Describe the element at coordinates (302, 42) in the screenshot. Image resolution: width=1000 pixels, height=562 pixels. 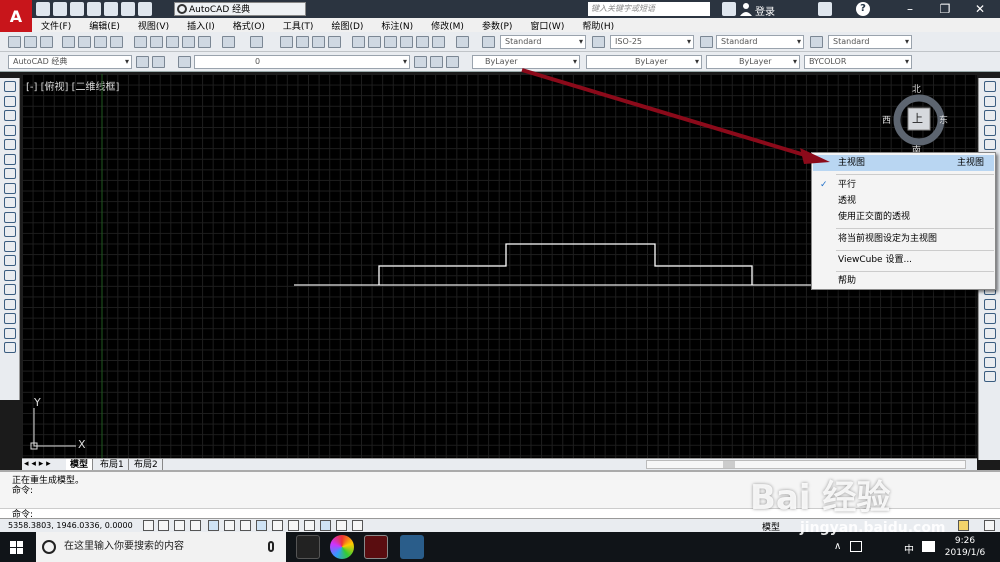
I see `zoom-realtime-icon` at that location.